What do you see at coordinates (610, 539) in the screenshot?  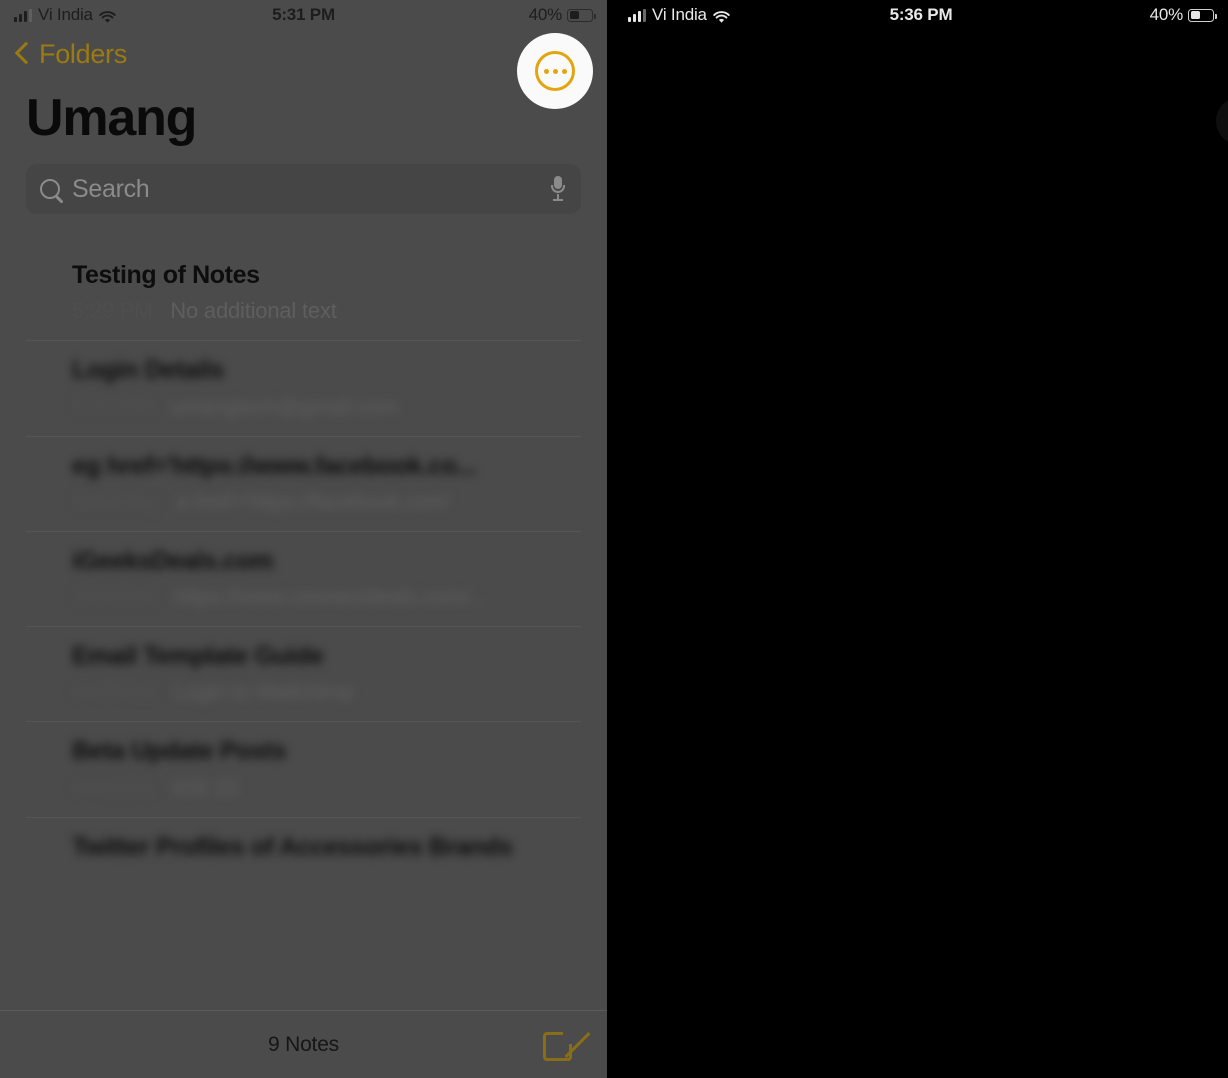 I see `panel-divider` at bounding box center [610, 539].